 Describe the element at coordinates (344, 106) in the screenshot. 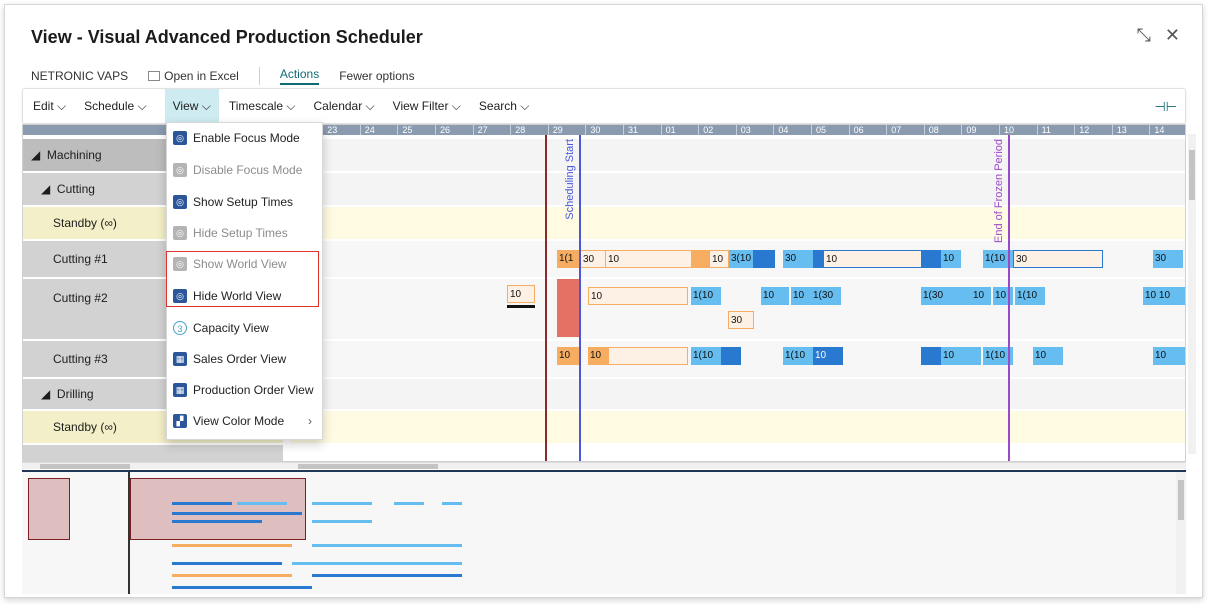

I see `calendar-menu: Calendar ⌵` at that location.